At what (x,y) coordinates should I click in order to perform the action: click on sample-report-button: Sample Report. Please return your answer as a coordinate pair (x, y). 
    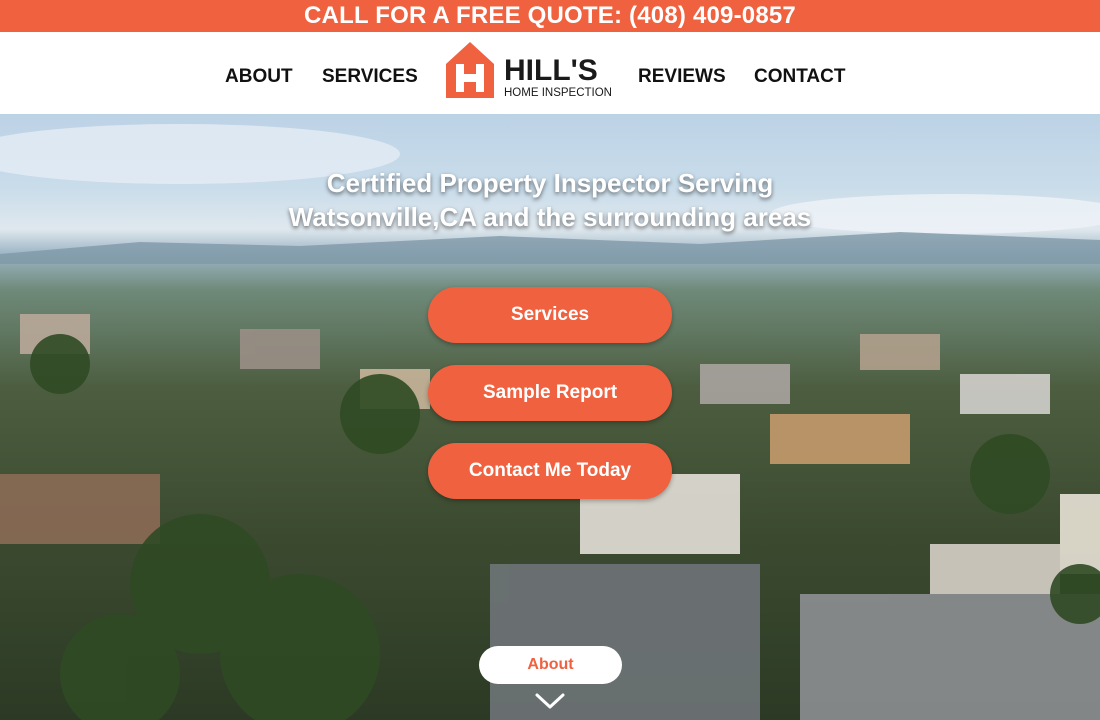
    Looking at the image, I should click on (550, 393).